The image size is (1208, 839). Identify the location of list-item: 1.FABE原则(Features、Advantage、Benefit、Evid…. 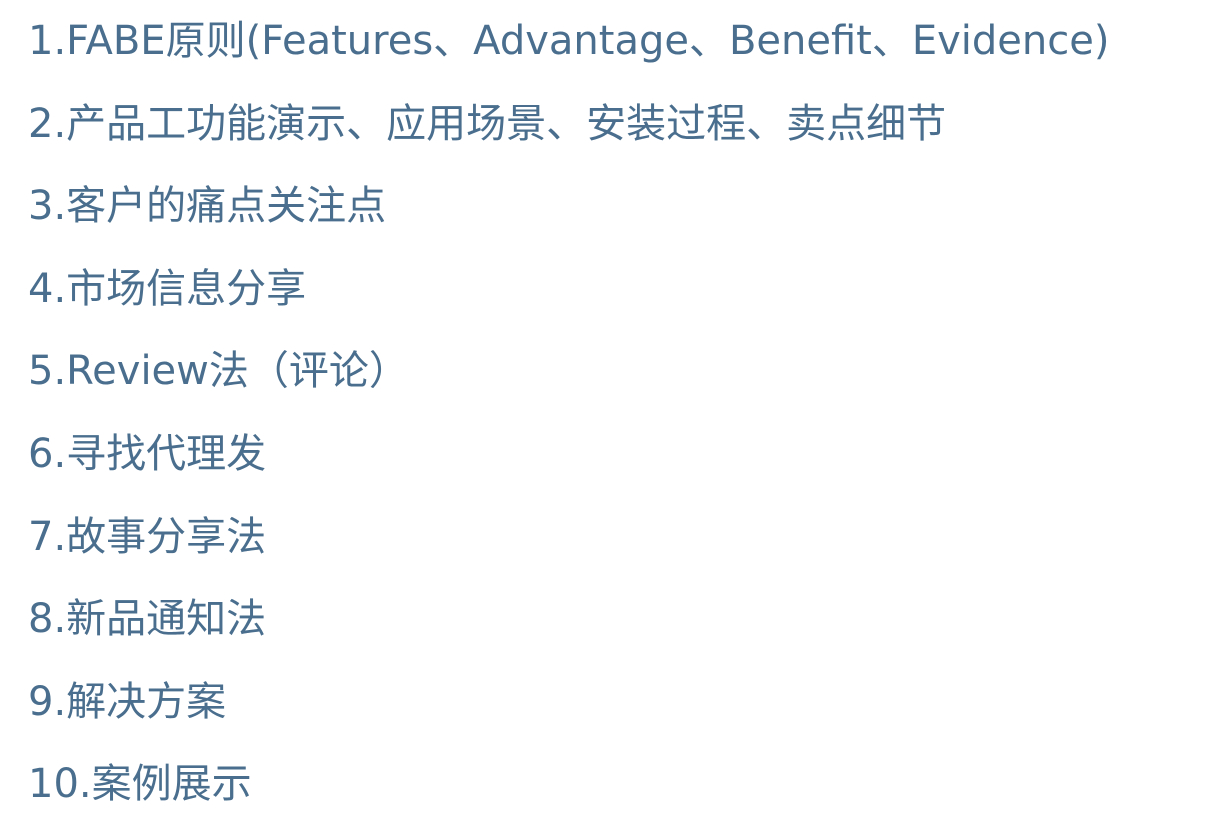
(569, 41).